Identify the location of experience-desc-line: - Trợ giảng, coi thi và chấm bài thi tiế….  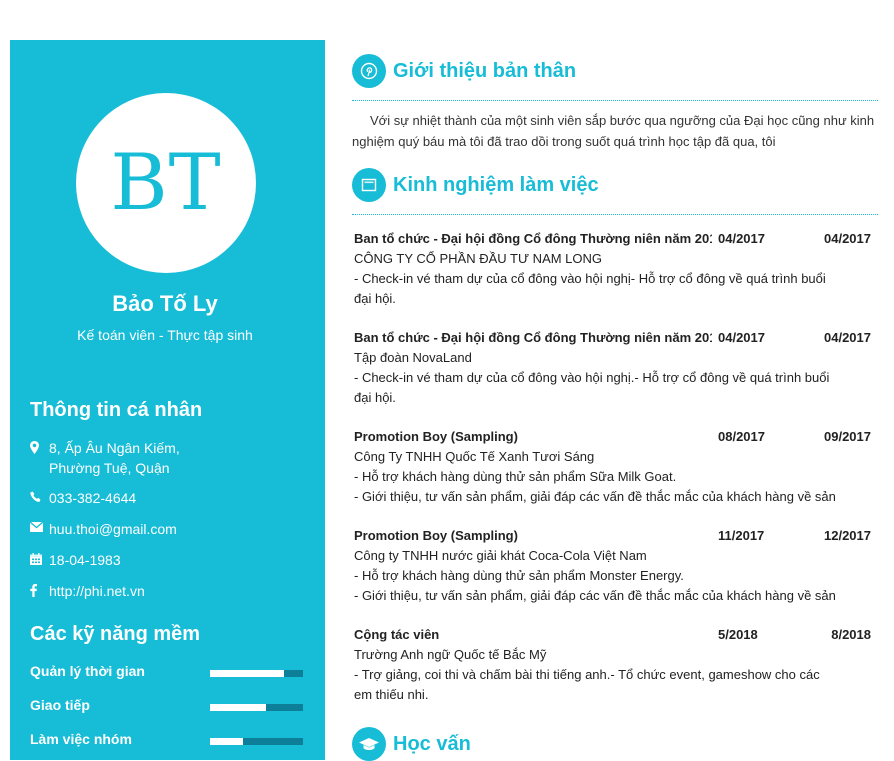
(587, 674).